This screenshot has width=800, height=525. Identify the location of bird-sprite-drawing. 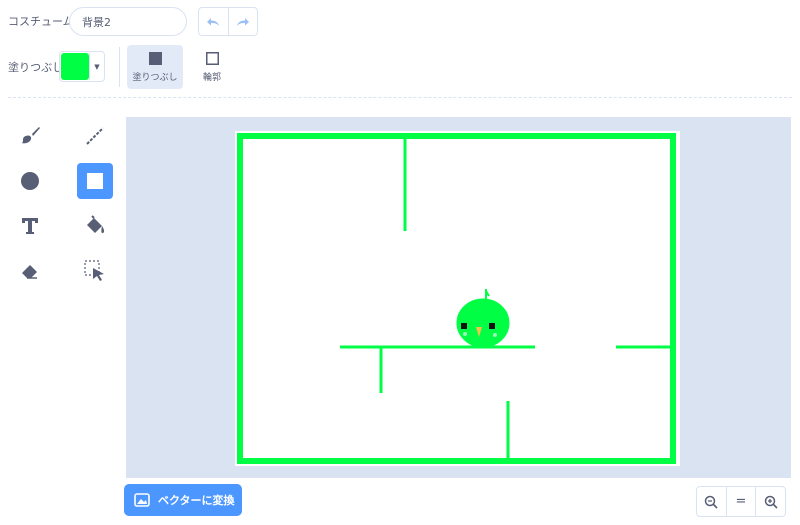
(483, 318).